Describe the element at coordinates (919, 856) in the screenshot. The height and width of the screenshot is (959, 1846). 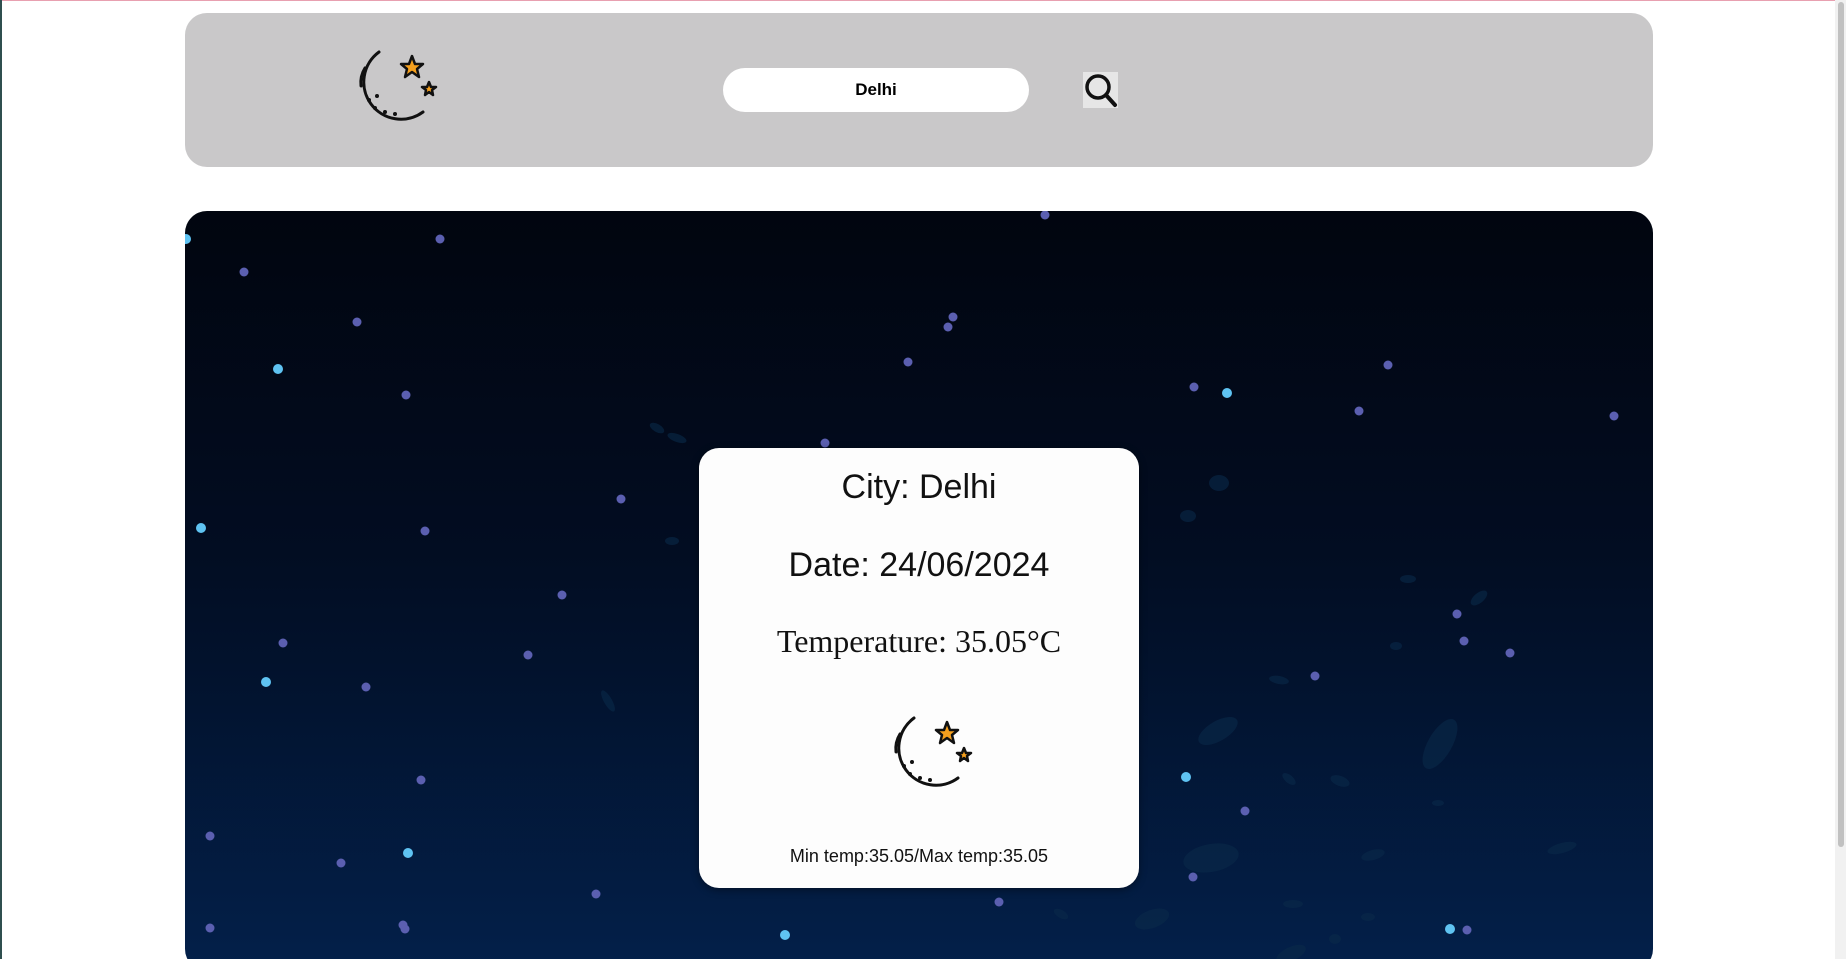
I see `min-max-temp-label: Min temp:35.05/Max temp:35.05` at that location.